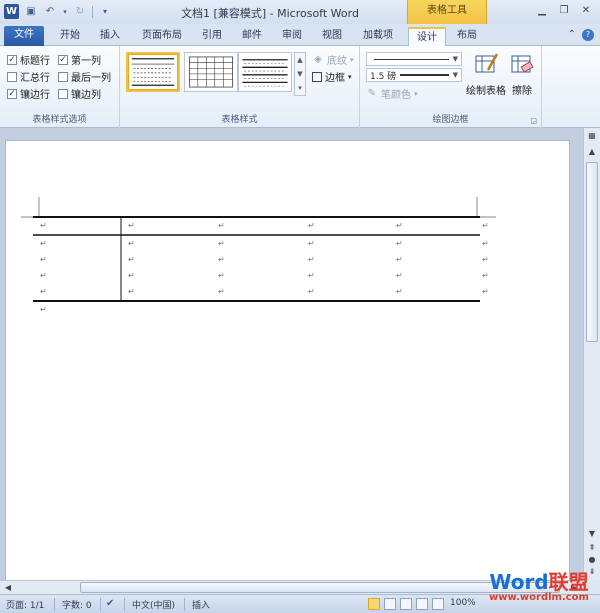 The image size is (600, 613). What do you see at coordinates (24, 36) in the screenshot?
I see `tab-file: 文件` at bounding box center [24, 36].